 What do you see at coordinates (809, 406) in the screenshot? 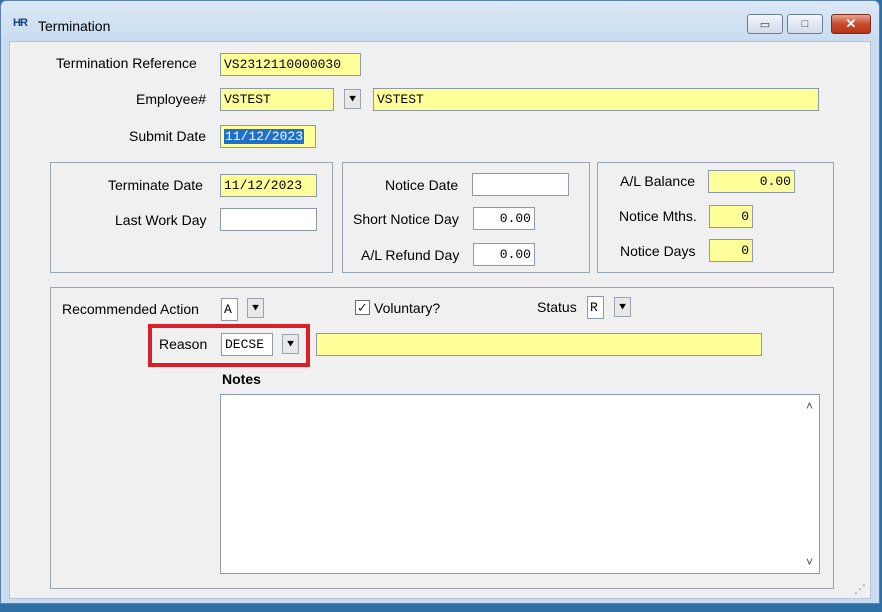
I see `scroll-up-icon: ˄` at bounding box center [809, 406].